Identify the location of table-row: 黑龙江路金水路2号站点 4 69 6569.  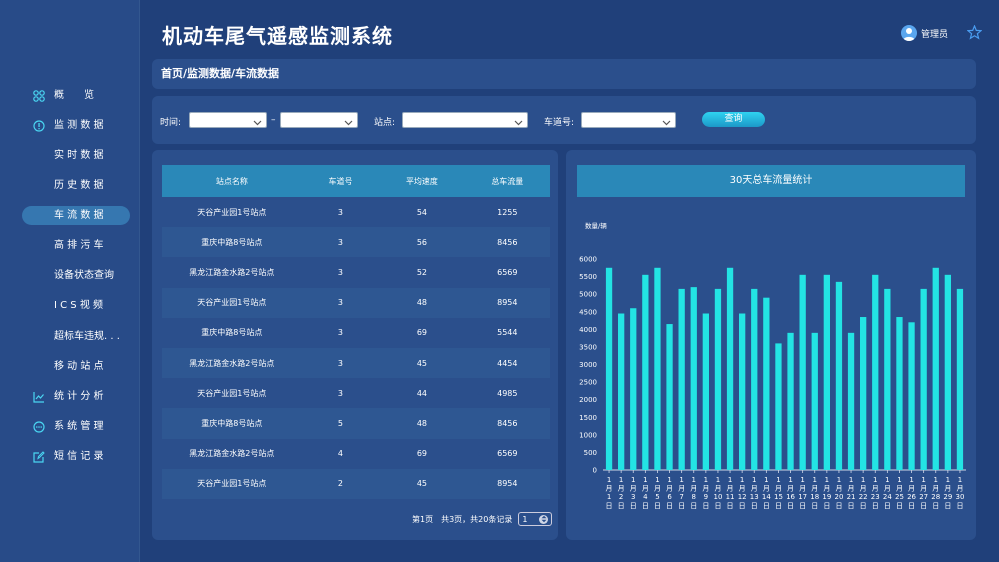
(356, 453).